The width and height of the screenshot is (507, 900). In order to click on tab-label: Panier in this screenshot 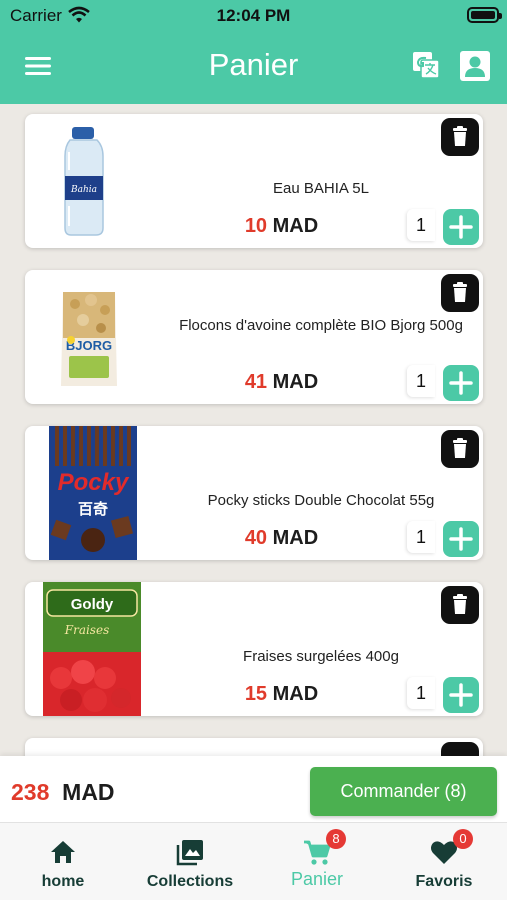, I will do `click(317, 879)`.